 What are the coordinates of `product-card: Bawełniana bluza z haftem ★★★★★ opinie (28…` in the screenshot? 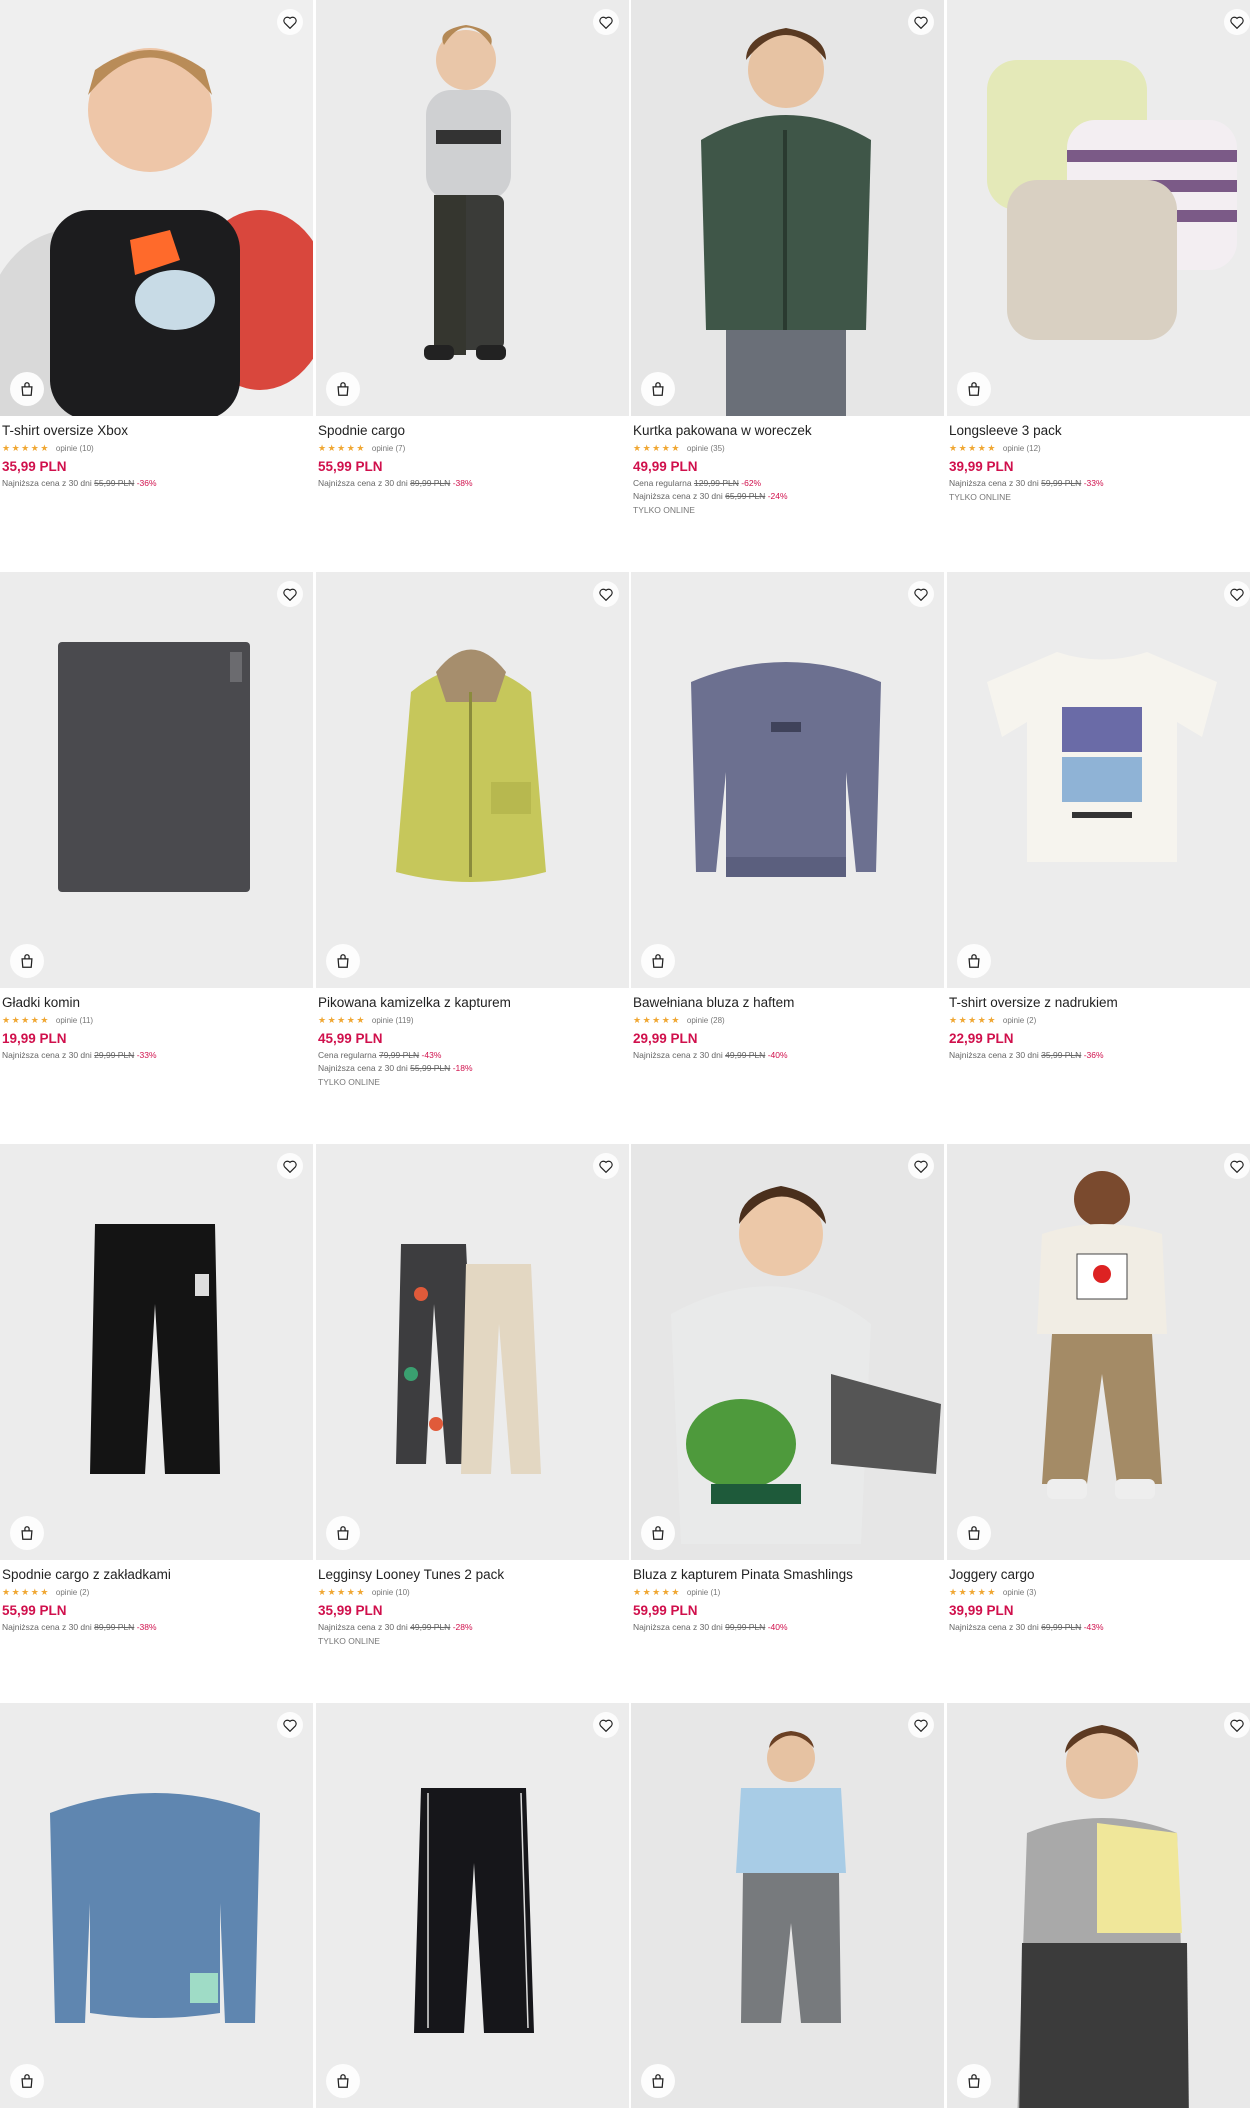 It's located at (787, 816).